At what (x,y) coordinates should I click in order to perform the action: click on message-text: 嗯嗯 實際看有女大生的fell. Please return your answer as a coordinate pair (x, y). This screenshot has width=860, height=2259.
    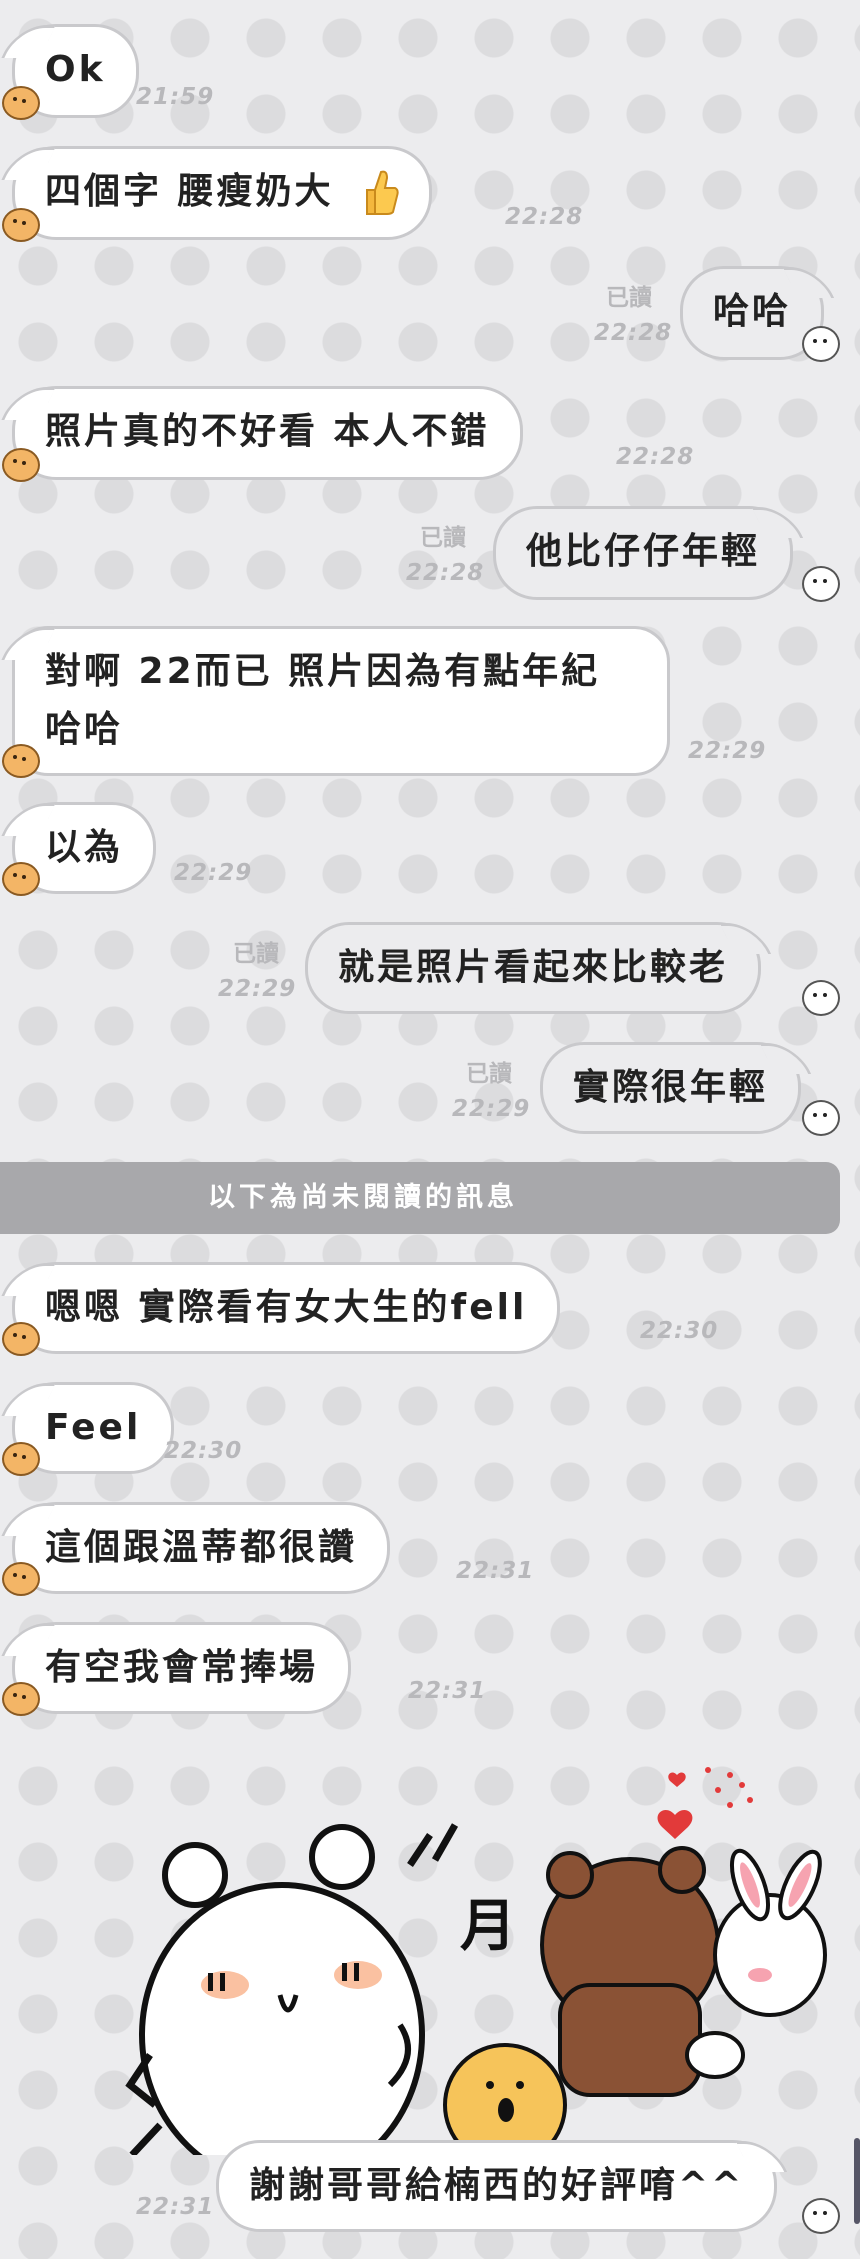
    Looking at the image, I should click on (286, 1307).